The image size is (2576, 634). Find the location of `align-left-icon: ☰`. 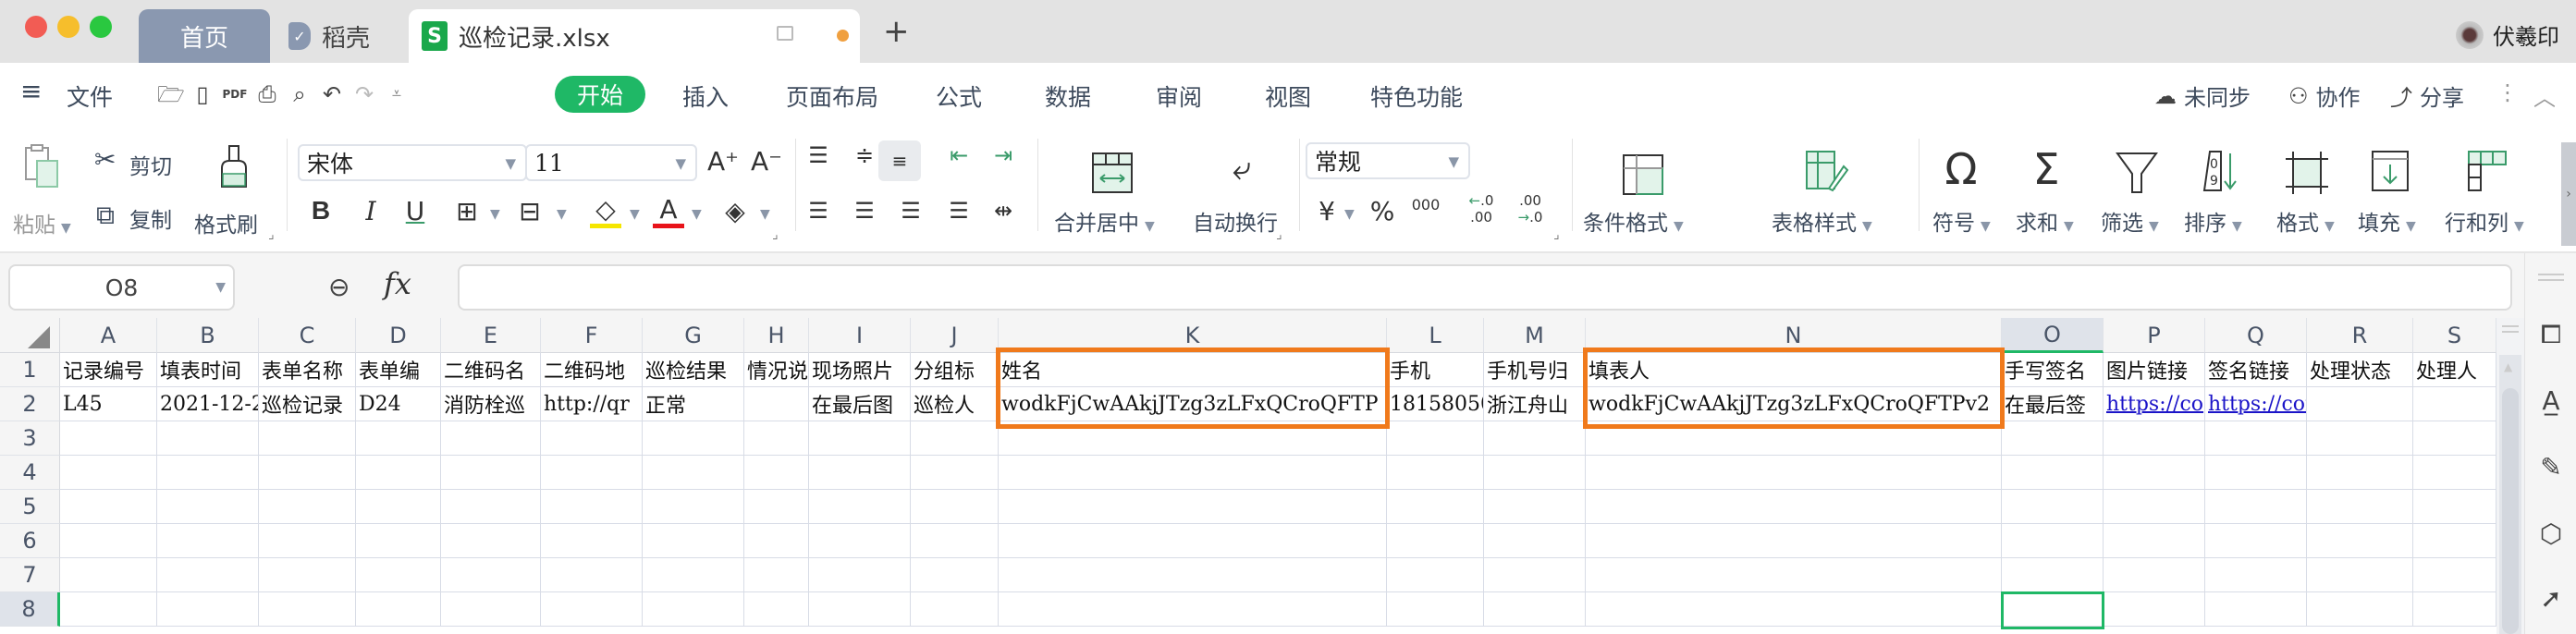

align-left-icon: ☰ is located at coordinates (818, 211).